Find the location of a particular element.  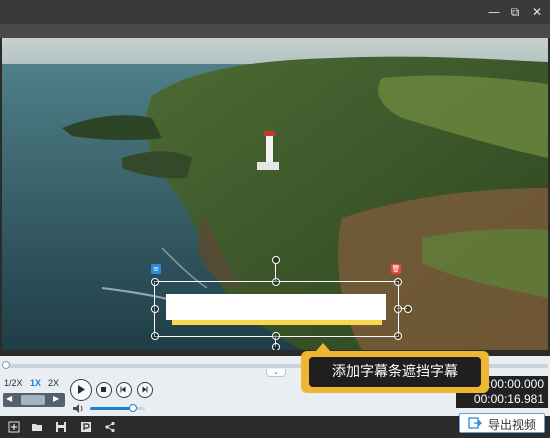

resize-handle-bottom-right is located at coordinates (398, 336).